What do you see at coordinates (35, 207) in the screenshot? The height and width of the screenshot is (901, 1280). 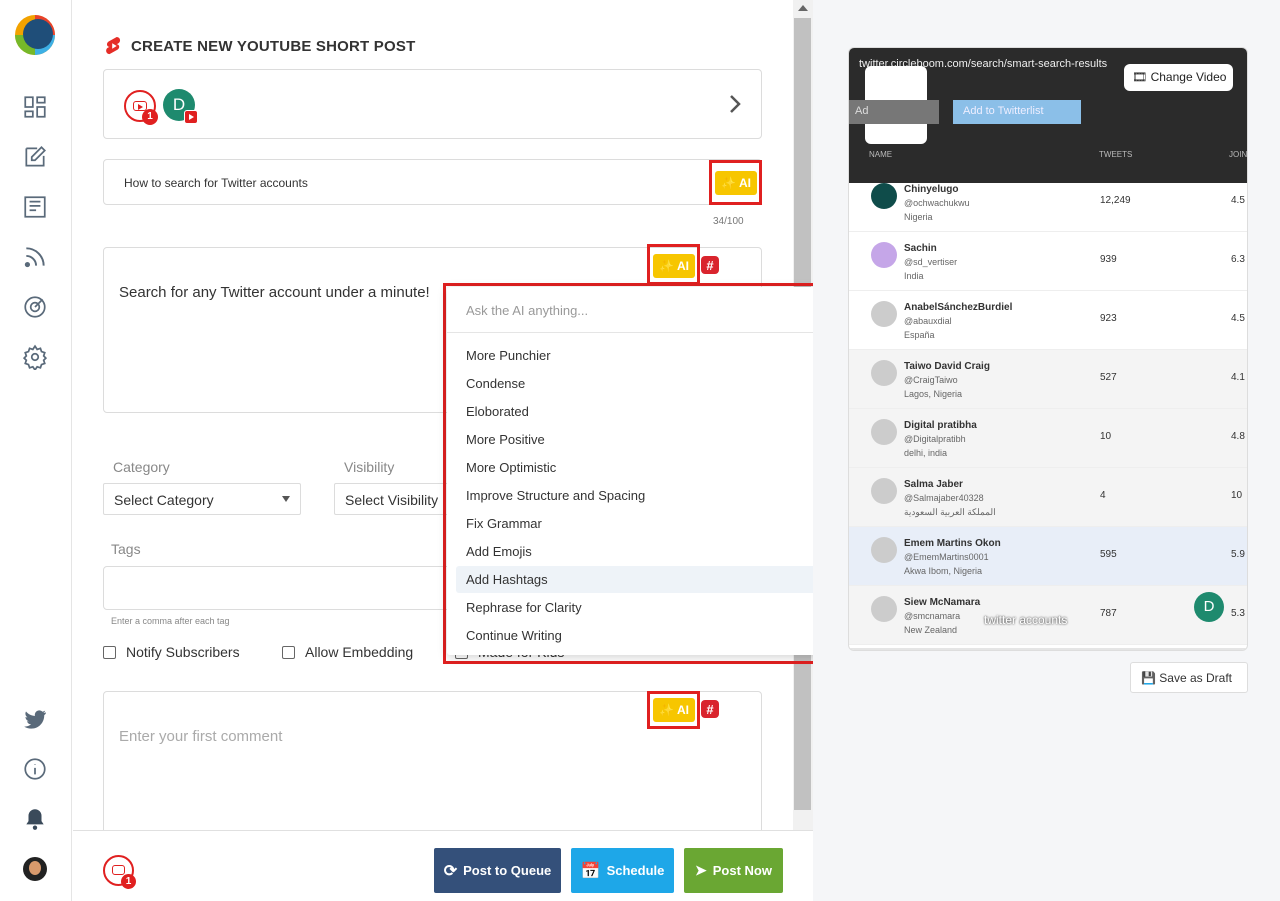 I see `articles-icon` at bounding box center [35, 207].